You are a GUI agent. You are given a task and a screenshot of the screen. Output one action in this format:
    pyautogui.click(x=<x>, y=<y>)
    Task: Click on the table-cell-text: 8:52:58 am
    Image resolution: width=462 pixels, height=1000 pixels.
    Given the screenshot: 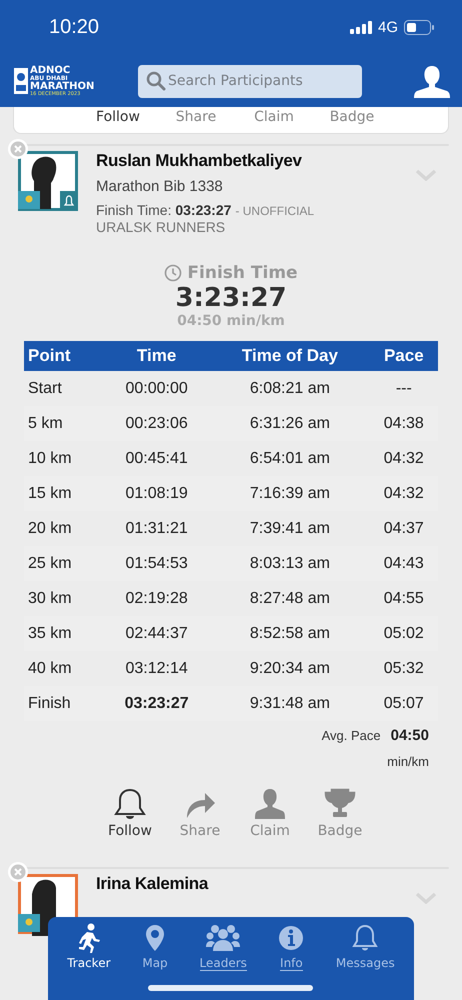 What is the action you would take?
    pyautogui.click(x=289, y=634)
    